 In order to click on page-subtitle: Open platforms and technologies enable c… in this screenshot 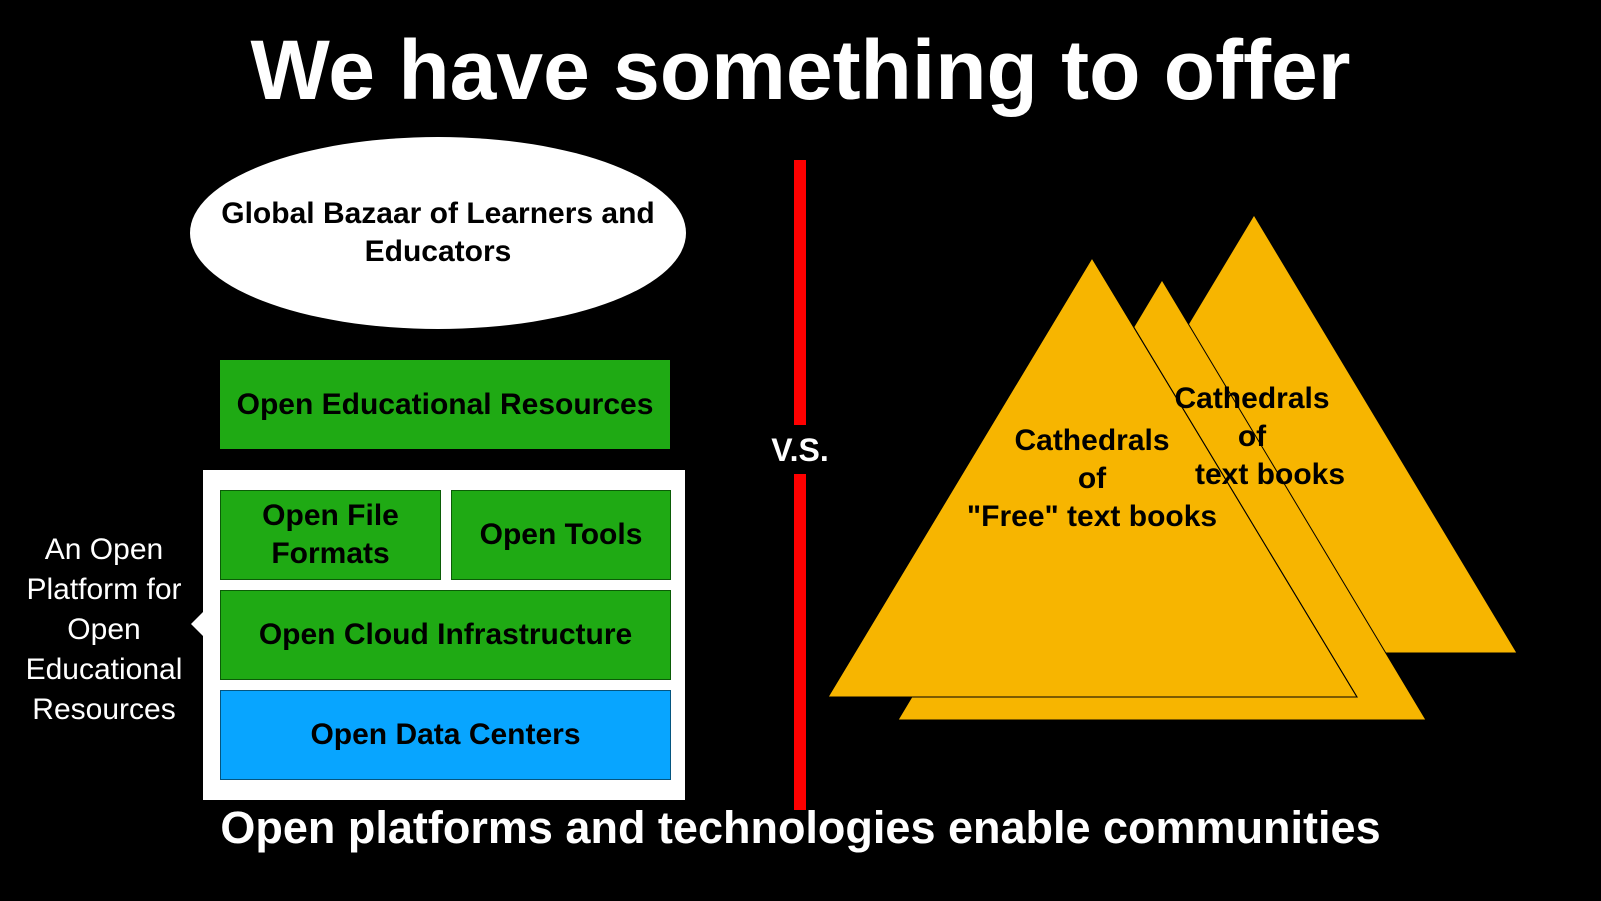, I will do `click(800, 827)`.